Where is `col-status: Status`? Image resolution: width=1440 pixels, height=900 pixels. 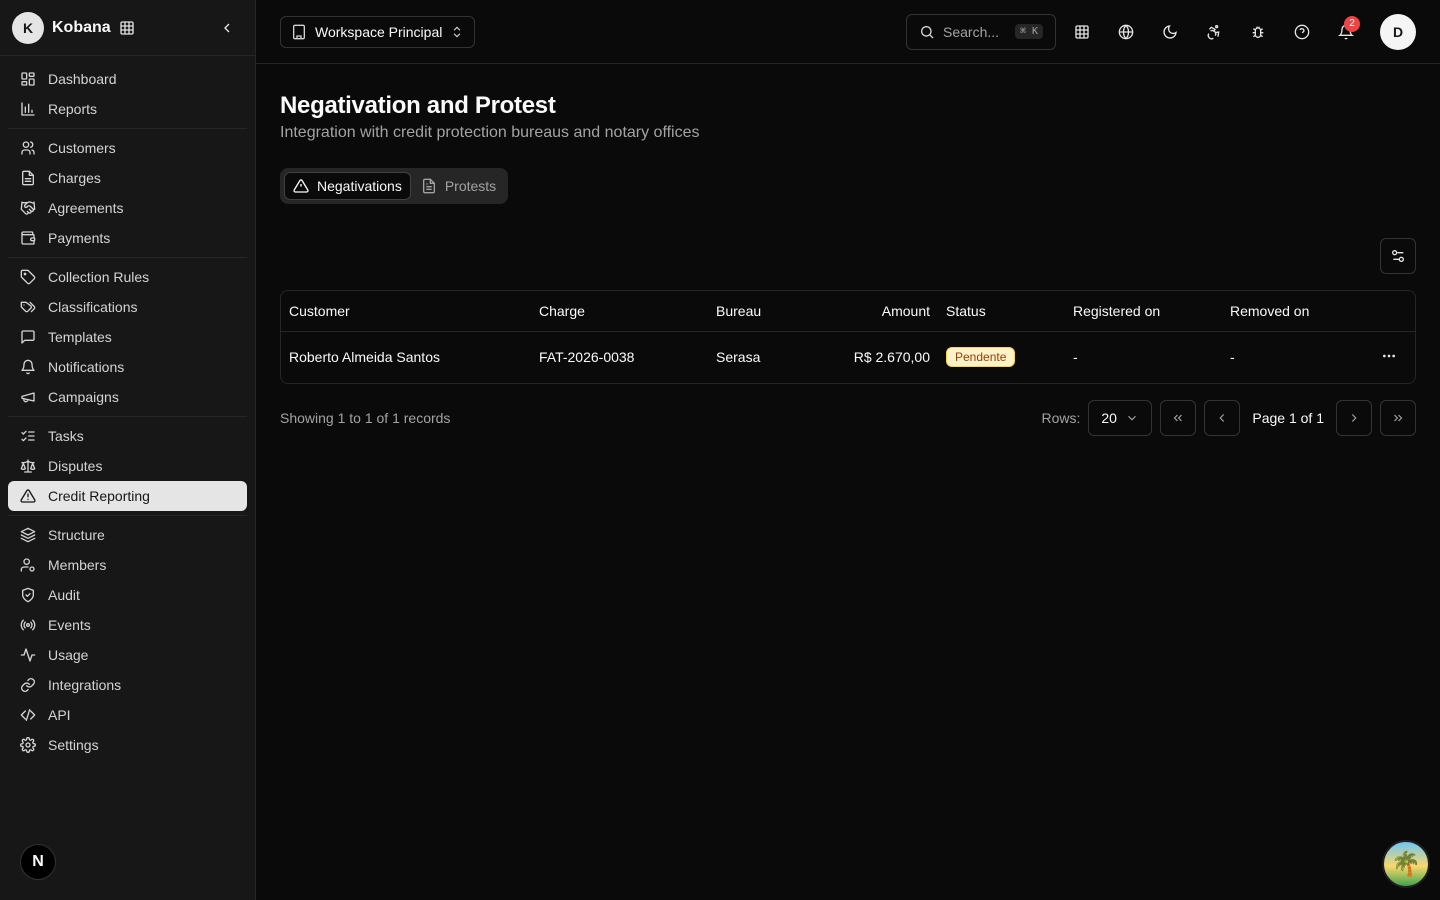 col-status: Status is located at coordinates (1001, 311).